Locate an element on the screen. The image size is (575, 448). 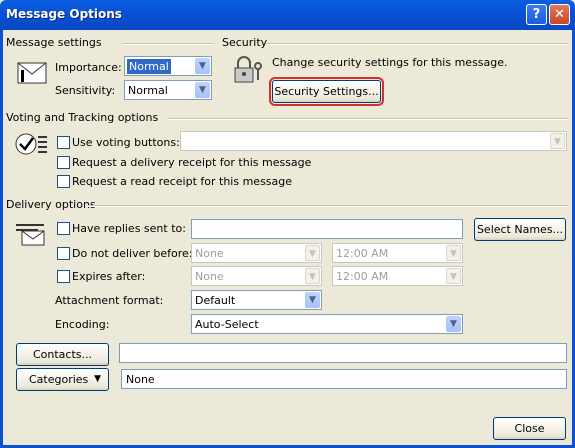
expires-after-label: Expires after: is located at coordinates (109, 276).